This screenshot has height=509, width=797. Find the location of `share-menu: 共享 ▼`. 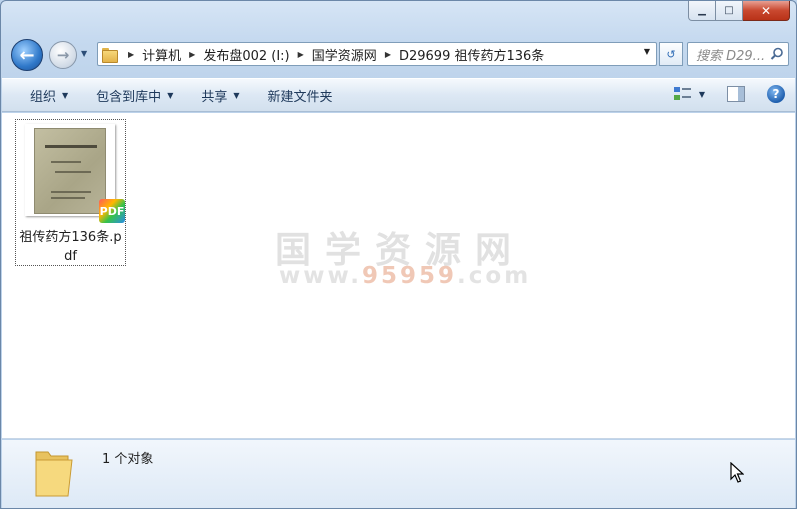

share-menu: 共享 ▼ is located at coordinates (220, 95).